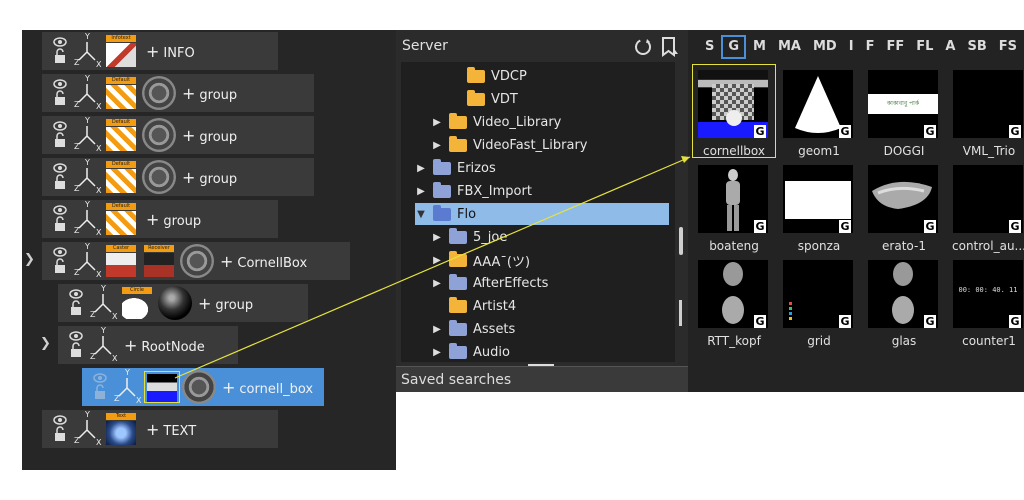 The image size is (1024, 500). What do you see at coordinates (681, 241) in the screenshot?
I see `scrollbar-thumb` at bounding box center [681, 241].